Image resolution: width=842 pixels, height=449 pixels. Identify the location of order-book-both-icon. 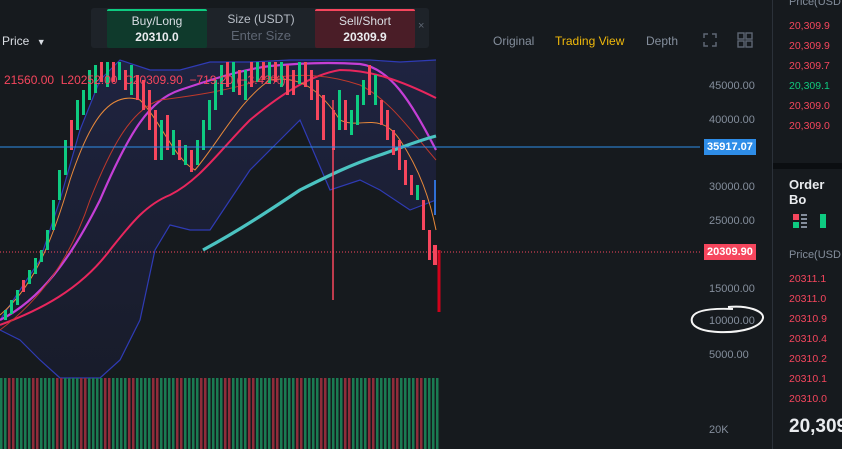
(800, 223).